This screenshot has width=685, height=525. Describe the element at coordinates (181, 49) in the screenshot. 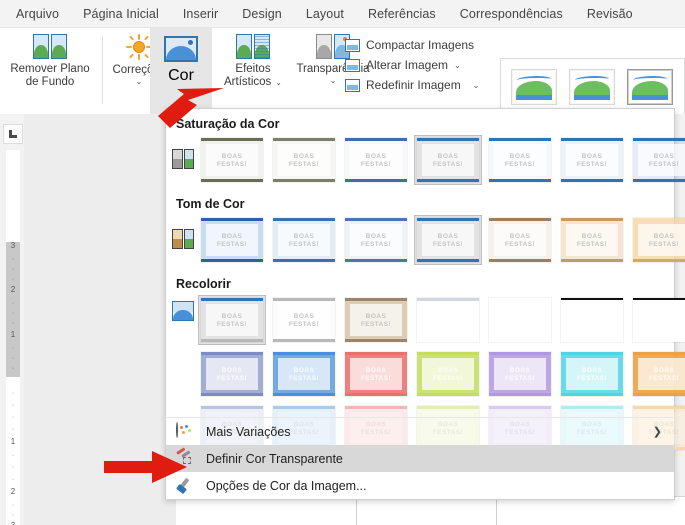

I see `color-icon` at that location.